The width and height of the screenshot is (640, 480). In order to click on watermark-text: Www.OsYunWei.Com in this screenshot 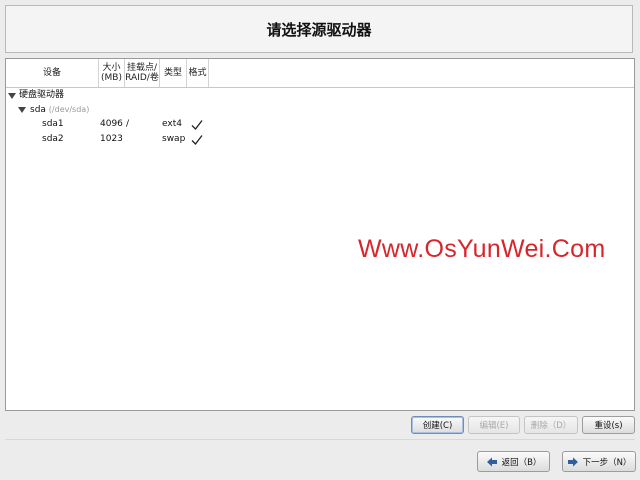, I will do `click(482, 249)`.